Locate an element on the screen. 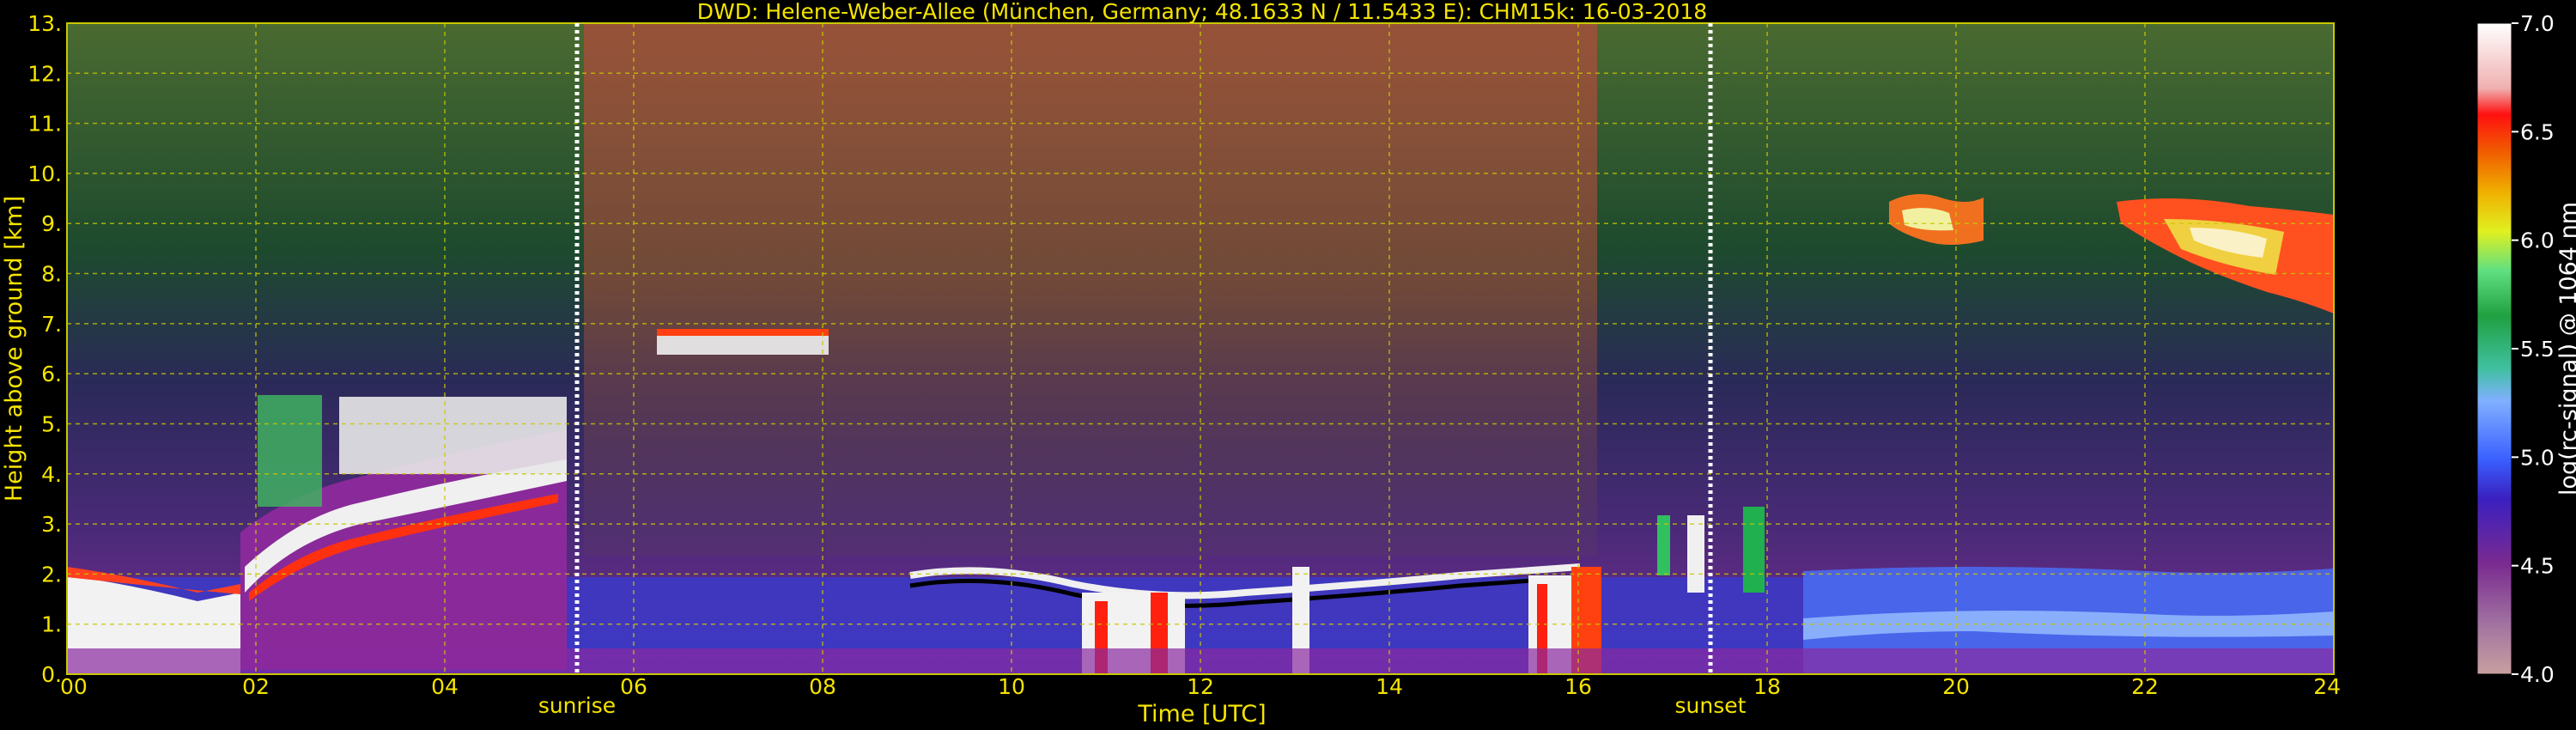  y-tick-label: 5. is located at coordinates (52, 423).